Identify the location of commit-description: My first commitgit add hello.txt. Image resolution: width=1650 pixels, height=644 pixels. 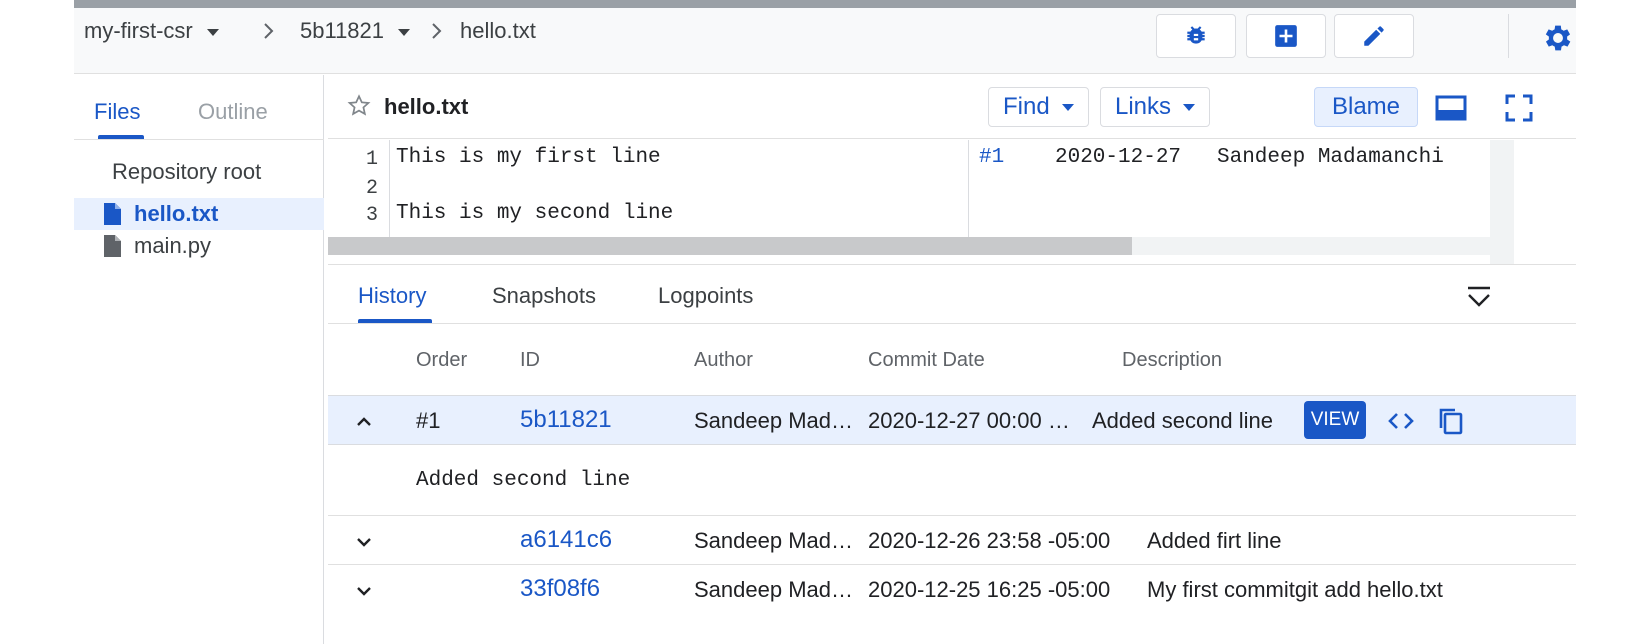
(1295, 589).